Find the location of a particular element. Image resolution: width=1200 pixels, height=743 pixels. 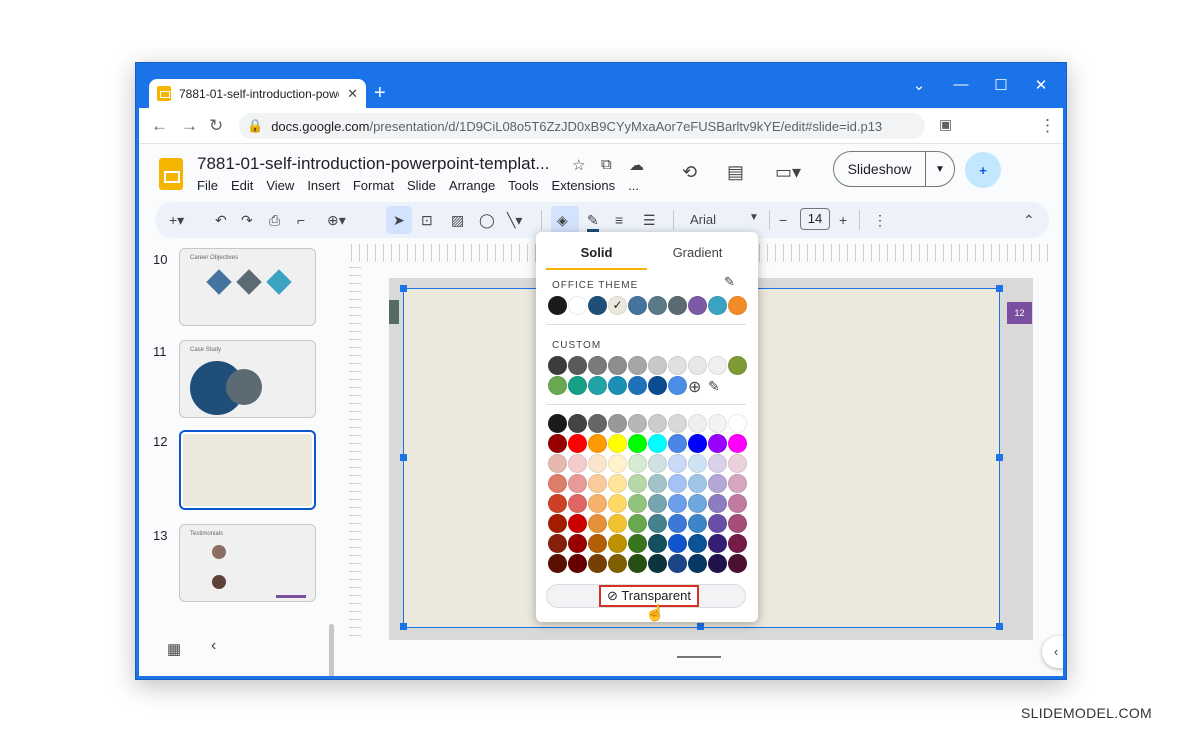

slide-thumbnail-11: Case Study is located at coordinates (247, 379).